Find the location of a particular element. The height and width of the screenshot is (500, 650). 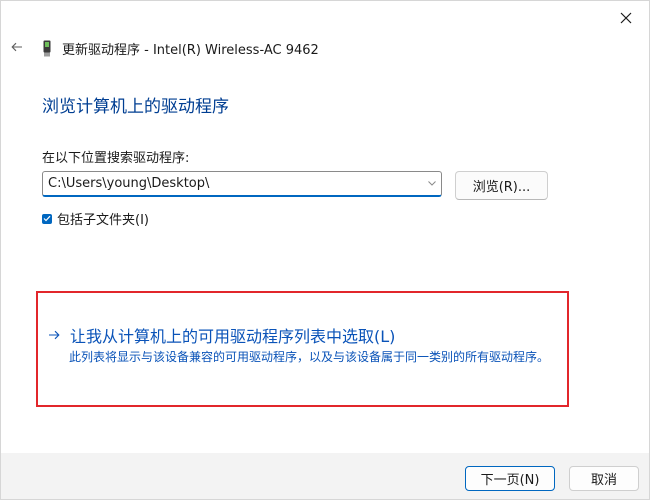

pick-from-list-link: 让我从计算机上的可用驱动程序列表中选取(L) is located at coordinates (221, 335).